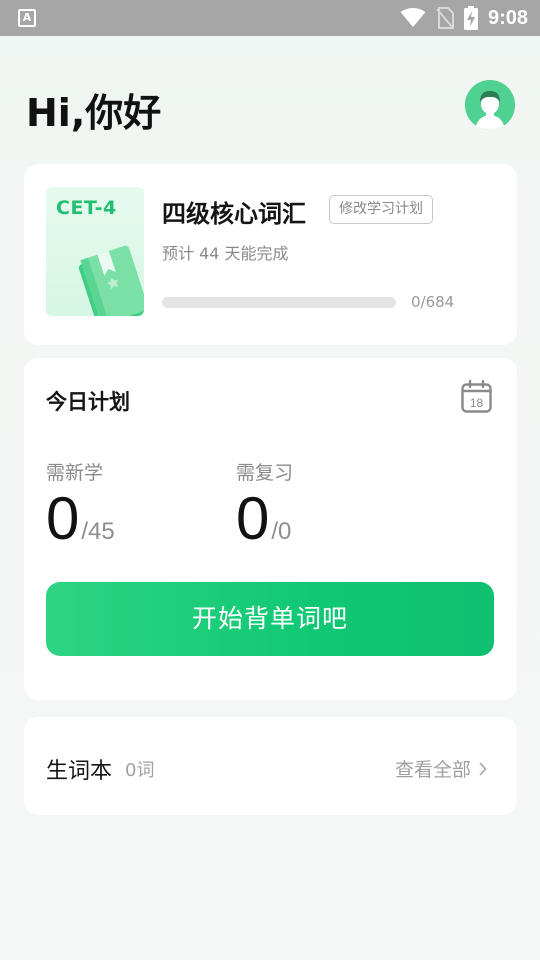 This screenshot has height=960, width=540. Describe the element at coordinates (470, 18) in the screenshot. I see `battery-charging-icon` at that location.